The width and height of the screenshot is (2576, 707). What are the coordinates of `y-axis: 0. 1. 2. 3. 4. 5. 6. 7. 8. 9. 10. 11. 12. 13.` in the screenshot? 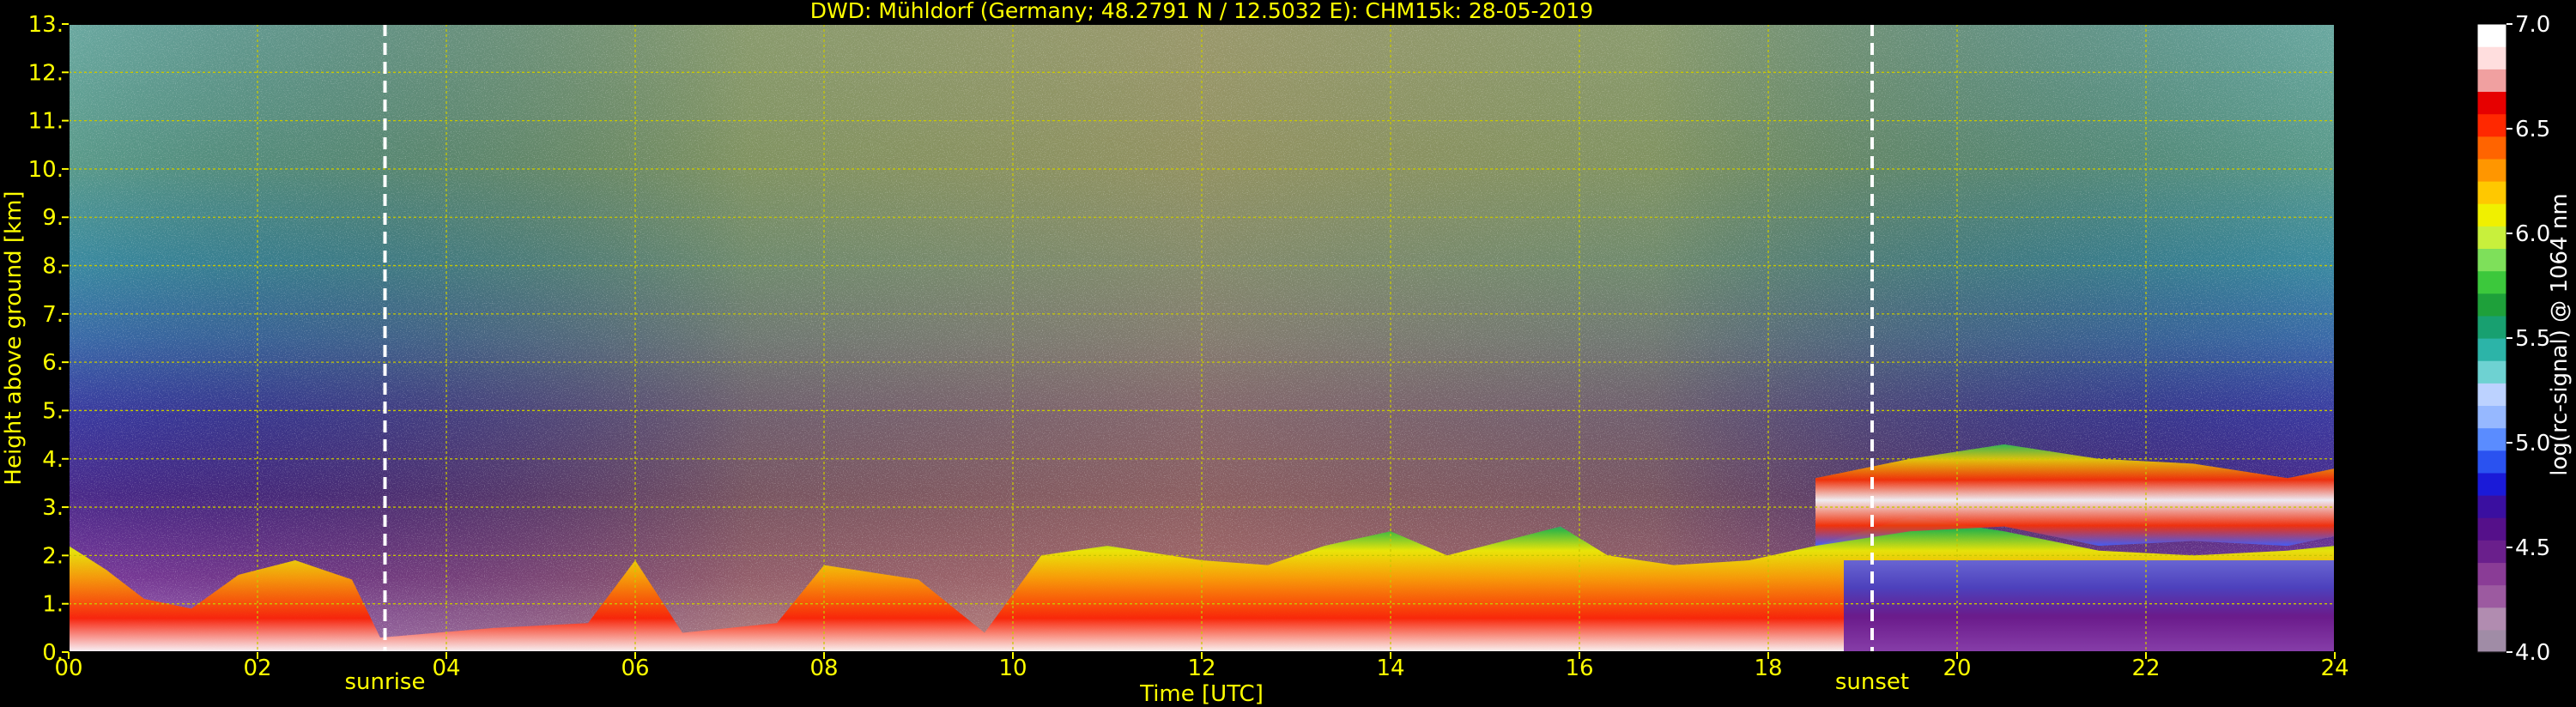 It's located at (48, 339).